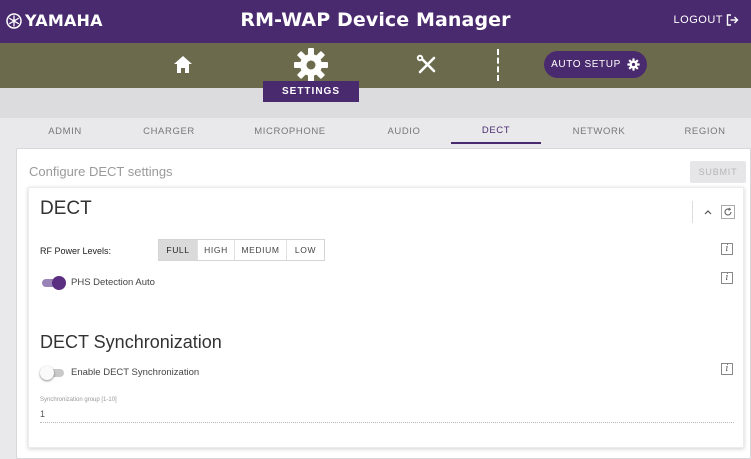 This screenshot has height=459, width=751. What do you see at coordinates (113, 282) in the screenshot?
I see `phs-detection-label: PHS Detection Auto` at bounding box center [113, 282].